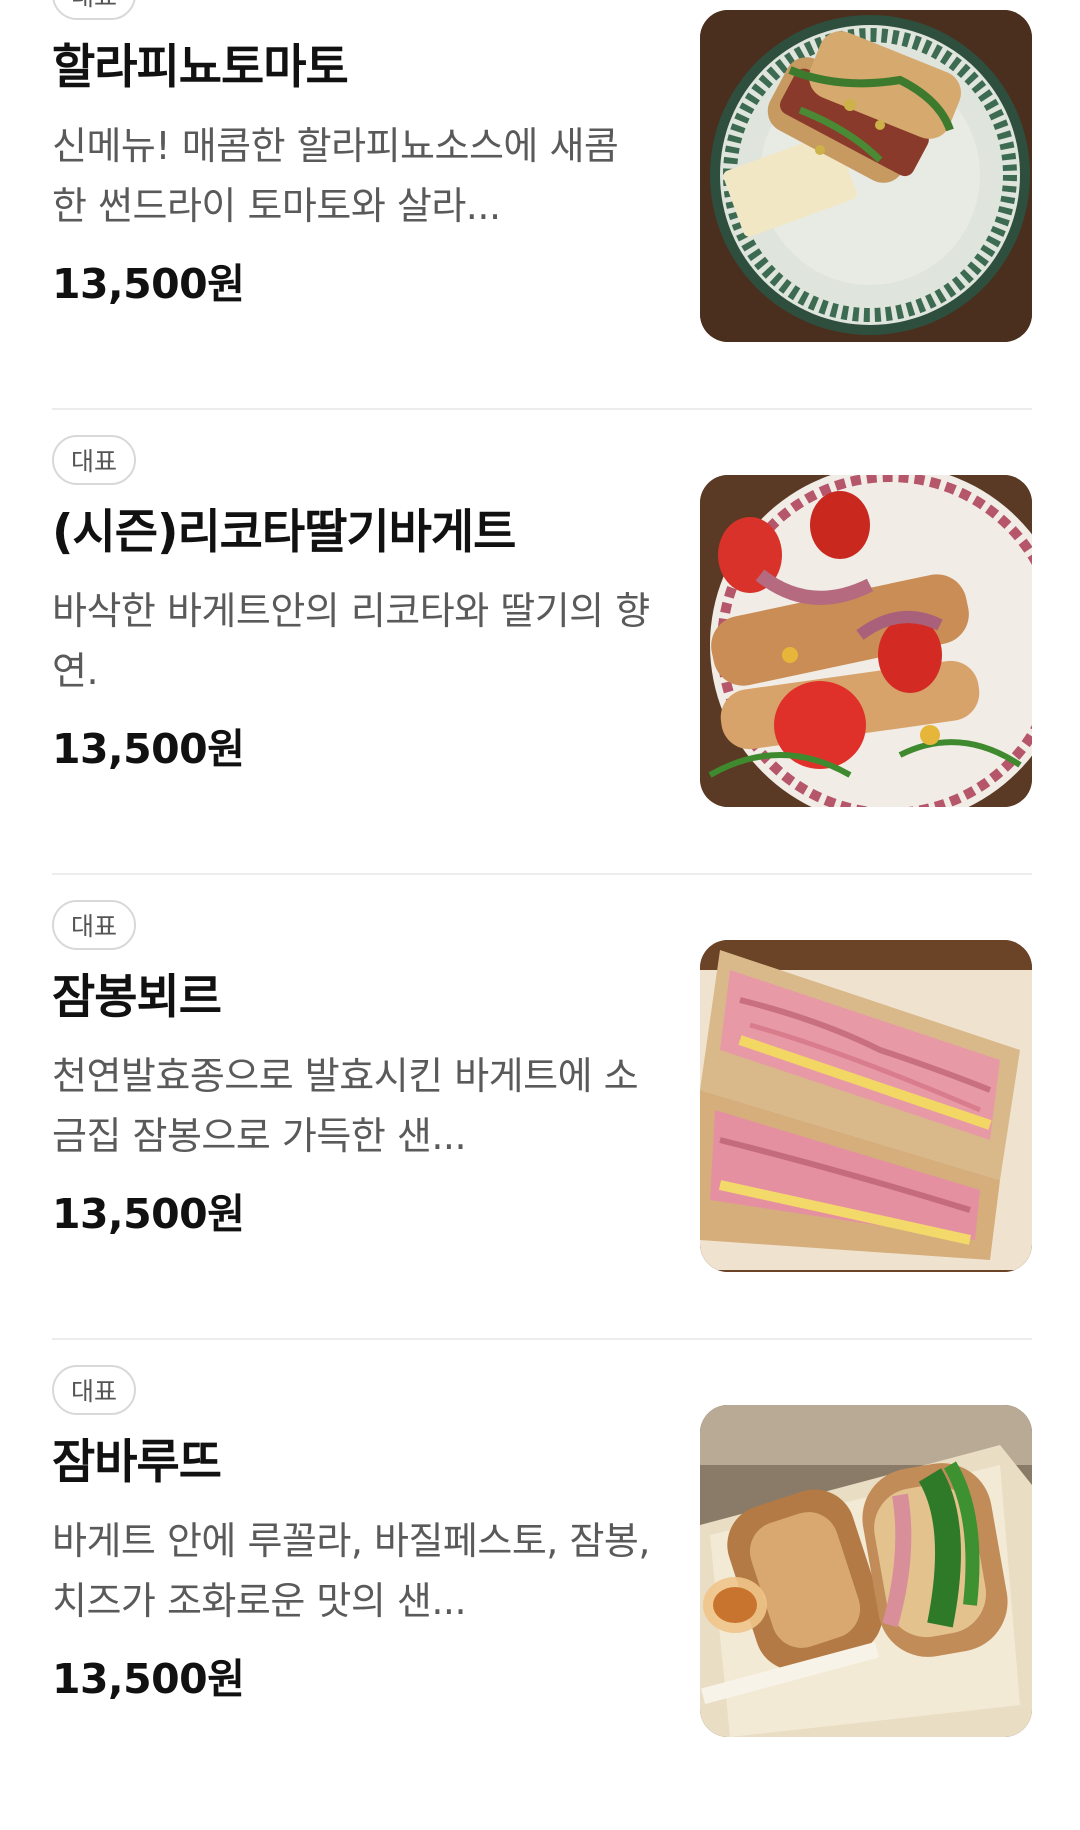 This screenshot has height=1830, width=1080. Describe the element at coordinates (137, 997) in the screenshot. I see `menu-item-name: 잠봉뵈르` at that location.